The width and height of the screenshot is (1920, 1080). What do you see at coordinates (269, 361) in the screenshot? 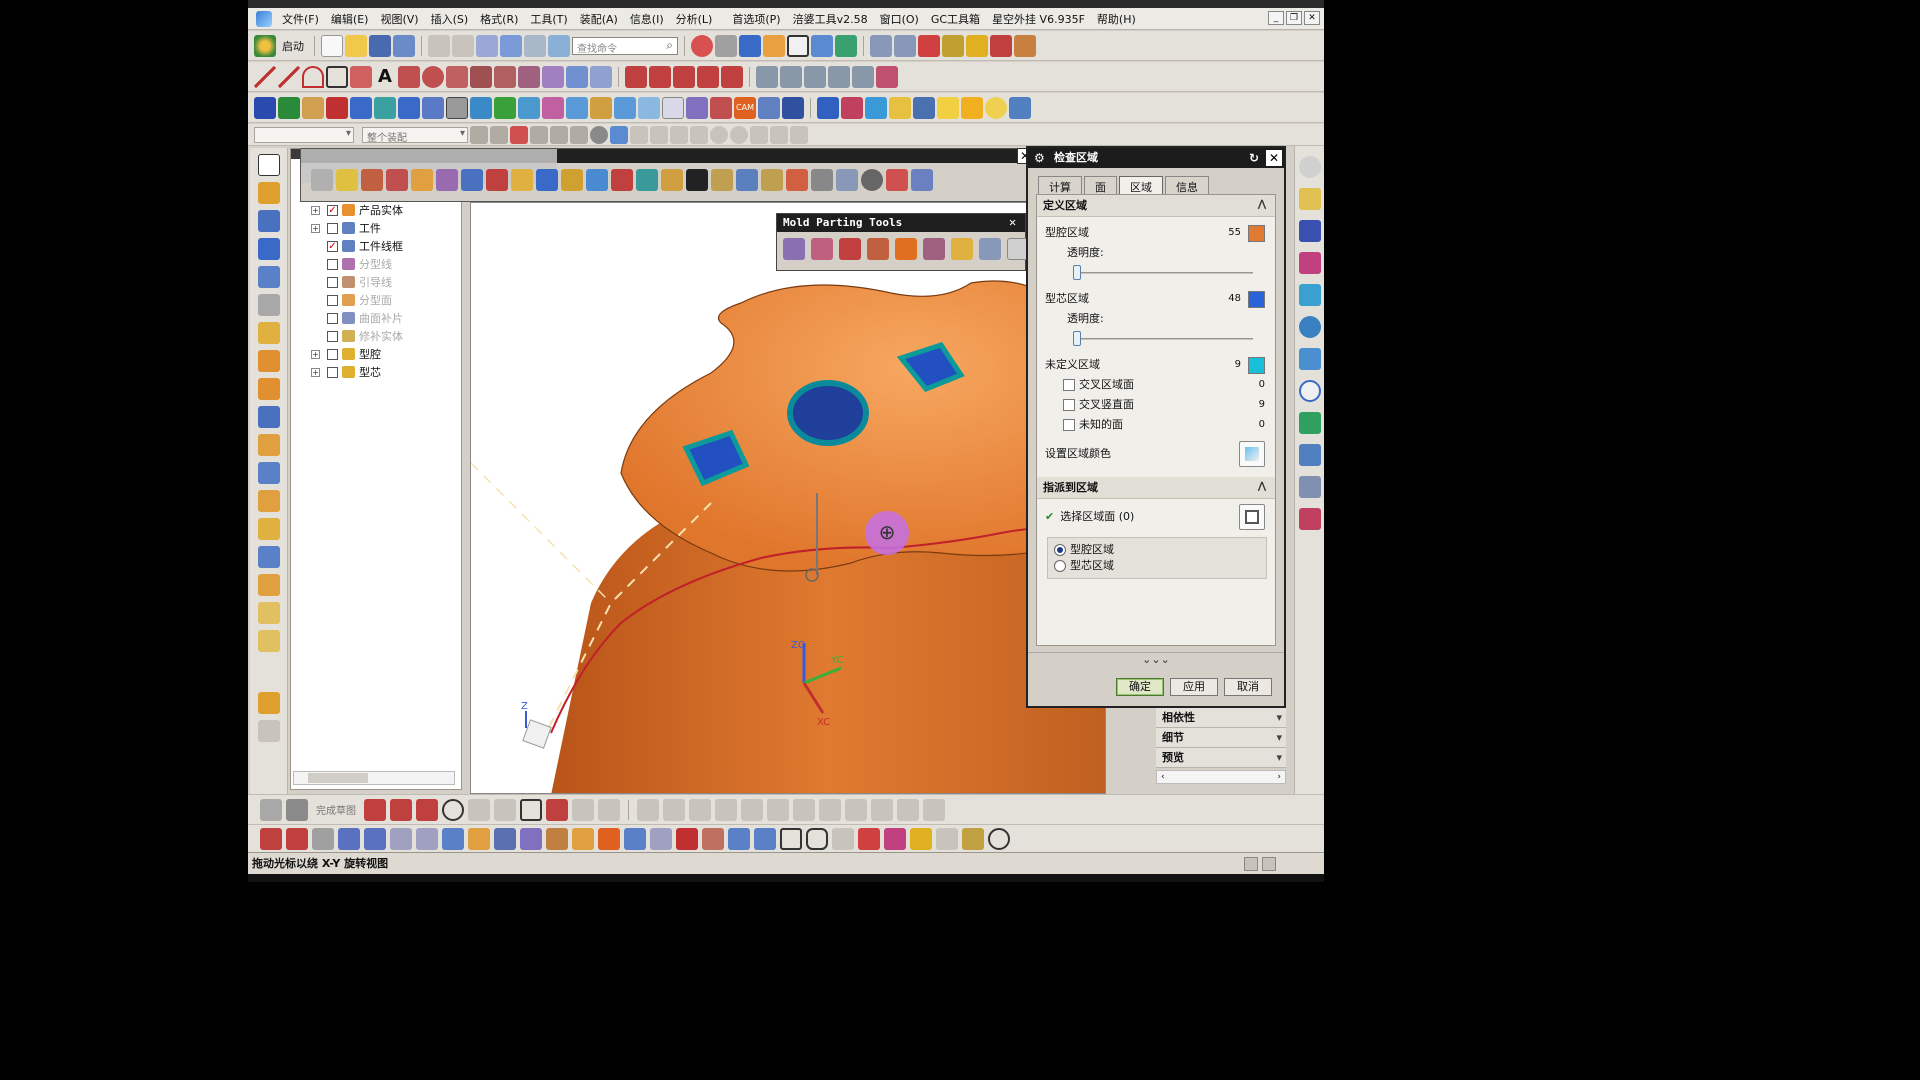
I see `emboss-icon` at bounding box center [269, 361].